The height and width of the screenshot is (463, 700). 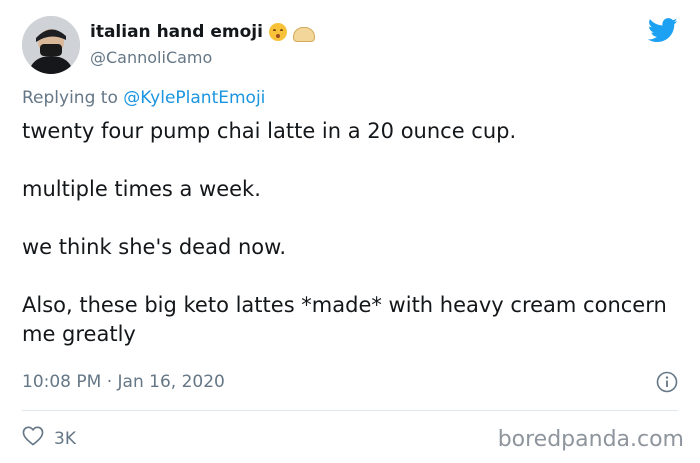 What do you see at coordinates (151, 57) in the screenshot?
I see `user-handle: @CannoliCamo` at bounding box center [151, 57].